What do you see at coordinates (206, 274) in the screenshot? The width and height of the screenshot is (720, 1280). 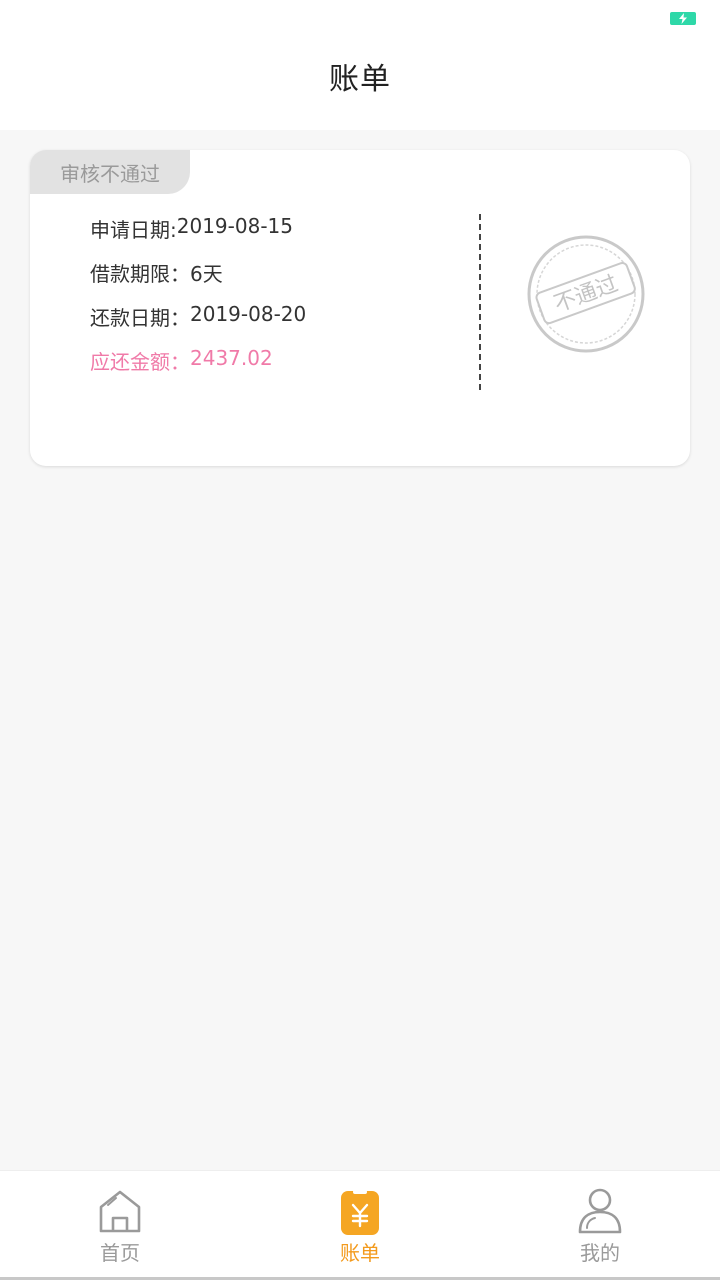 I see `loan-term-value: 6天` at bounding box center [206, 274].